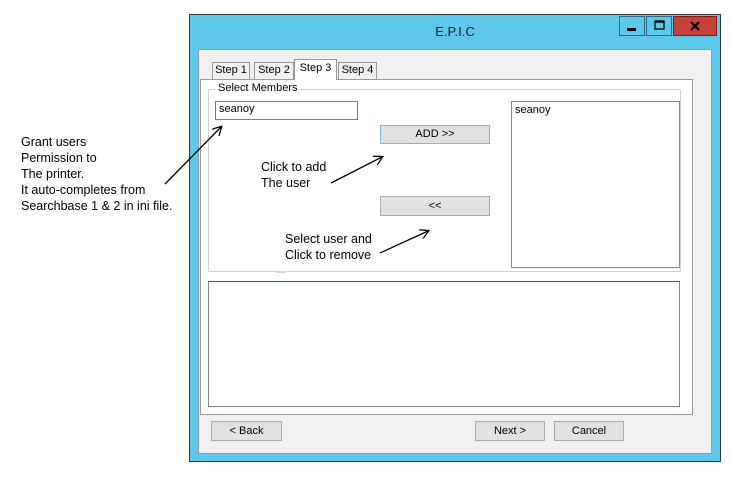 This screenshot has width=730, height=478. What do you see at coordinates (356, 170) in the screenshot?
I see `arrow-to-add-button` at bounding box center [356, 170].